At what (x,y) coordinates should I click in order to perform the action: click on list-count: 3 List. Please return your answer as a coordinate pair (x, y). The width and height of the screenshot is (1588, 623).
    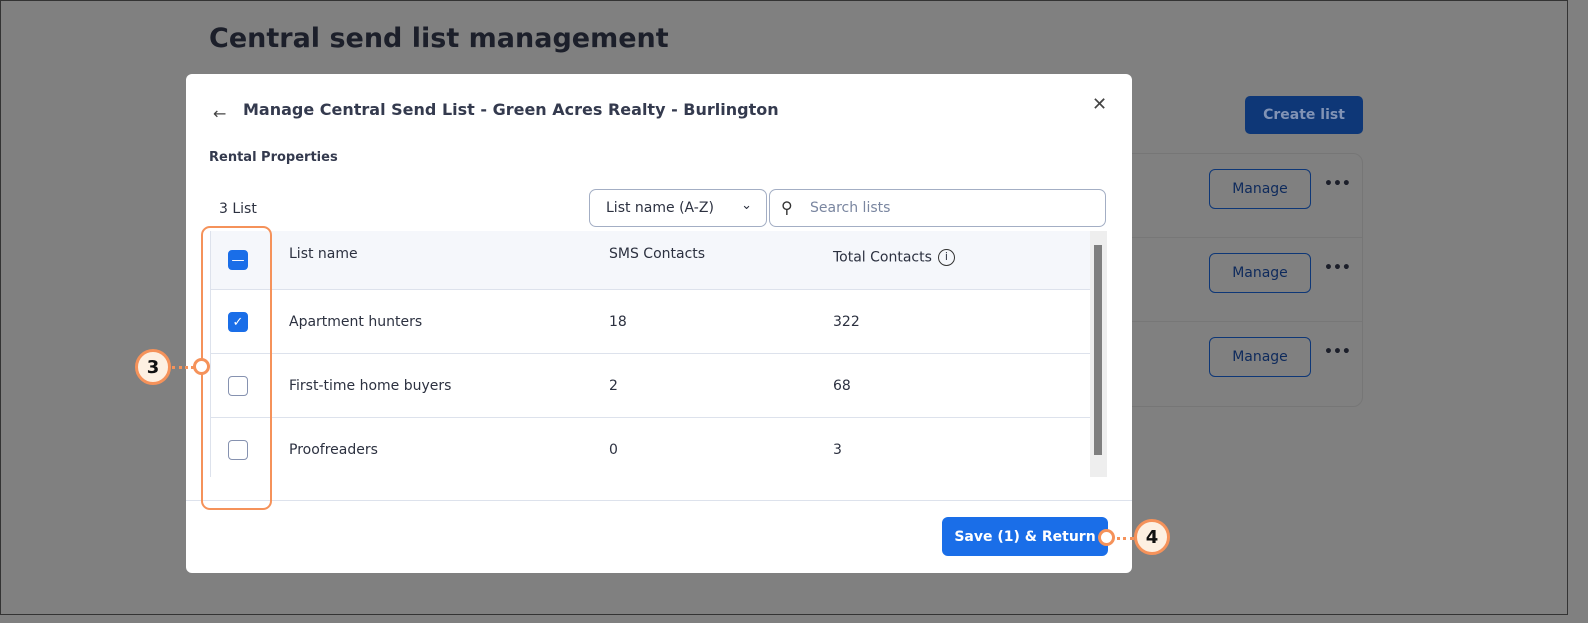
    Looking at the image, I should click on (238, 209).